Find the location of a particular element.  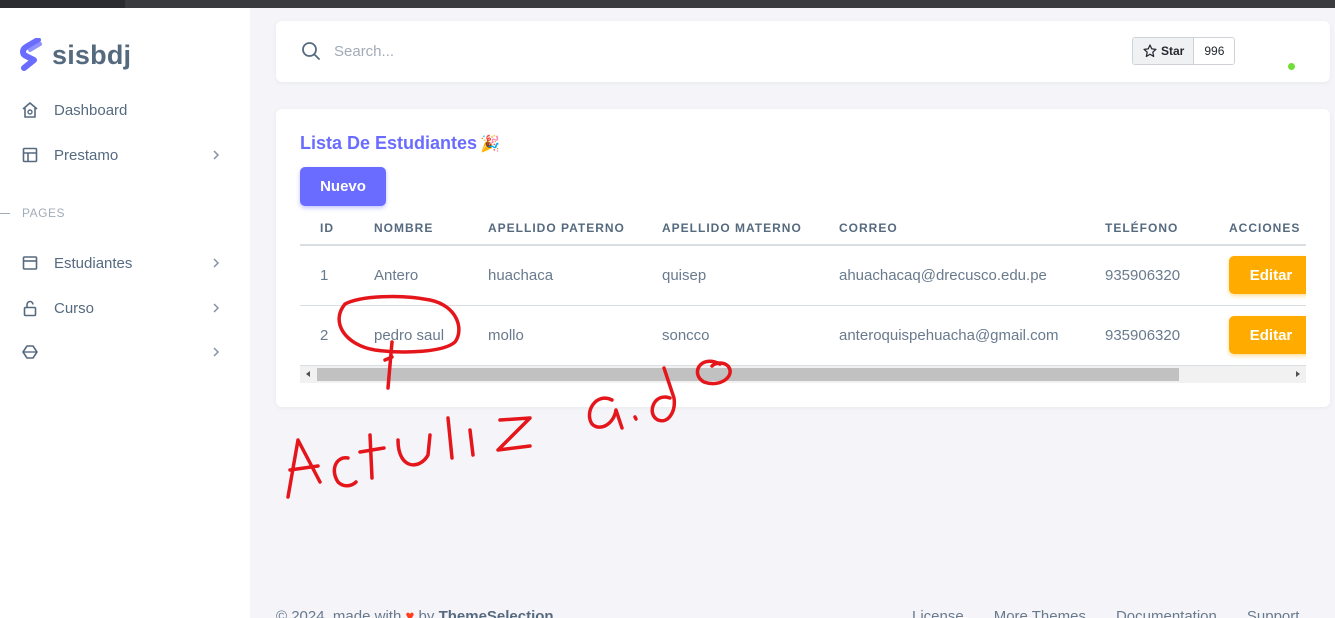

github-star-button: Star is located at coordinates (1164, 51).